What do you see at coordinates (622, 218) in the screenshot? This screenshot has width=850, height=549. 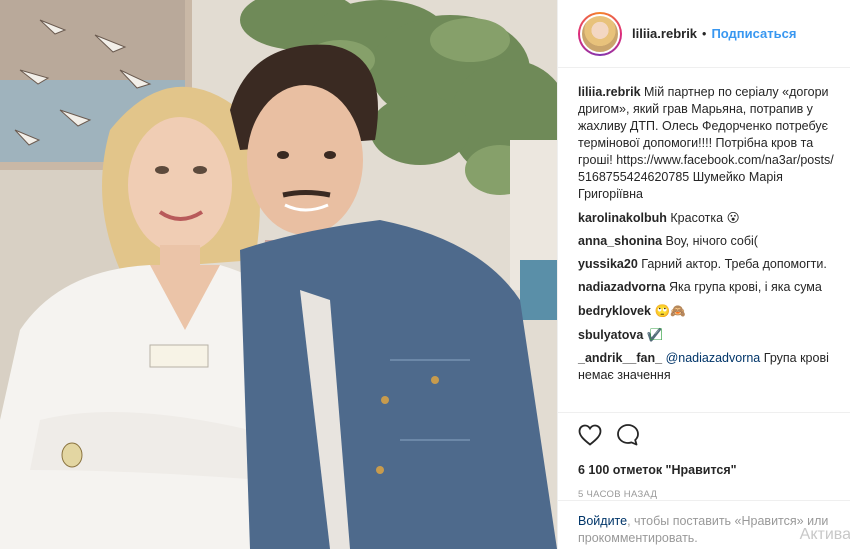 I see `comment-username: karolinakolbuh` at bounding box center [622, 218].